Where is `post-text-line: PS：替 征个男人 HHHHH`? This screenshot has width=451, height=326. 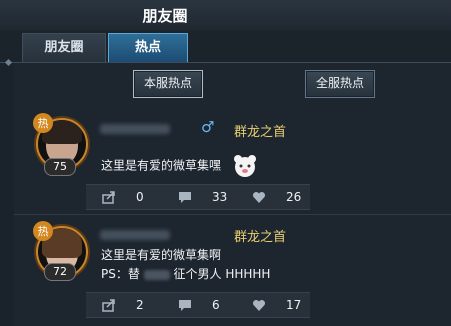
post-text-line: PS：替 征个男人 HHHHH is located at coordinates (185, 273).